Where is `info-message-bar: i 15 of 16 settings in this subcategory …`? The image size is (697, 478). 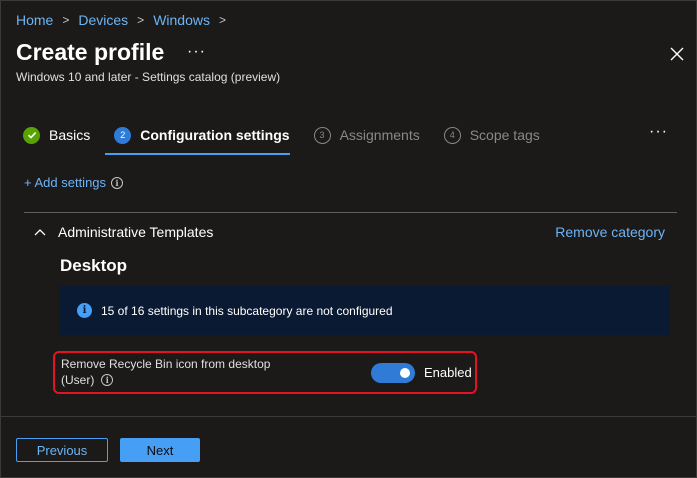 info-message-bar: i 15 of 16 settings in this subcategory … is located at coordinates (364, 310).